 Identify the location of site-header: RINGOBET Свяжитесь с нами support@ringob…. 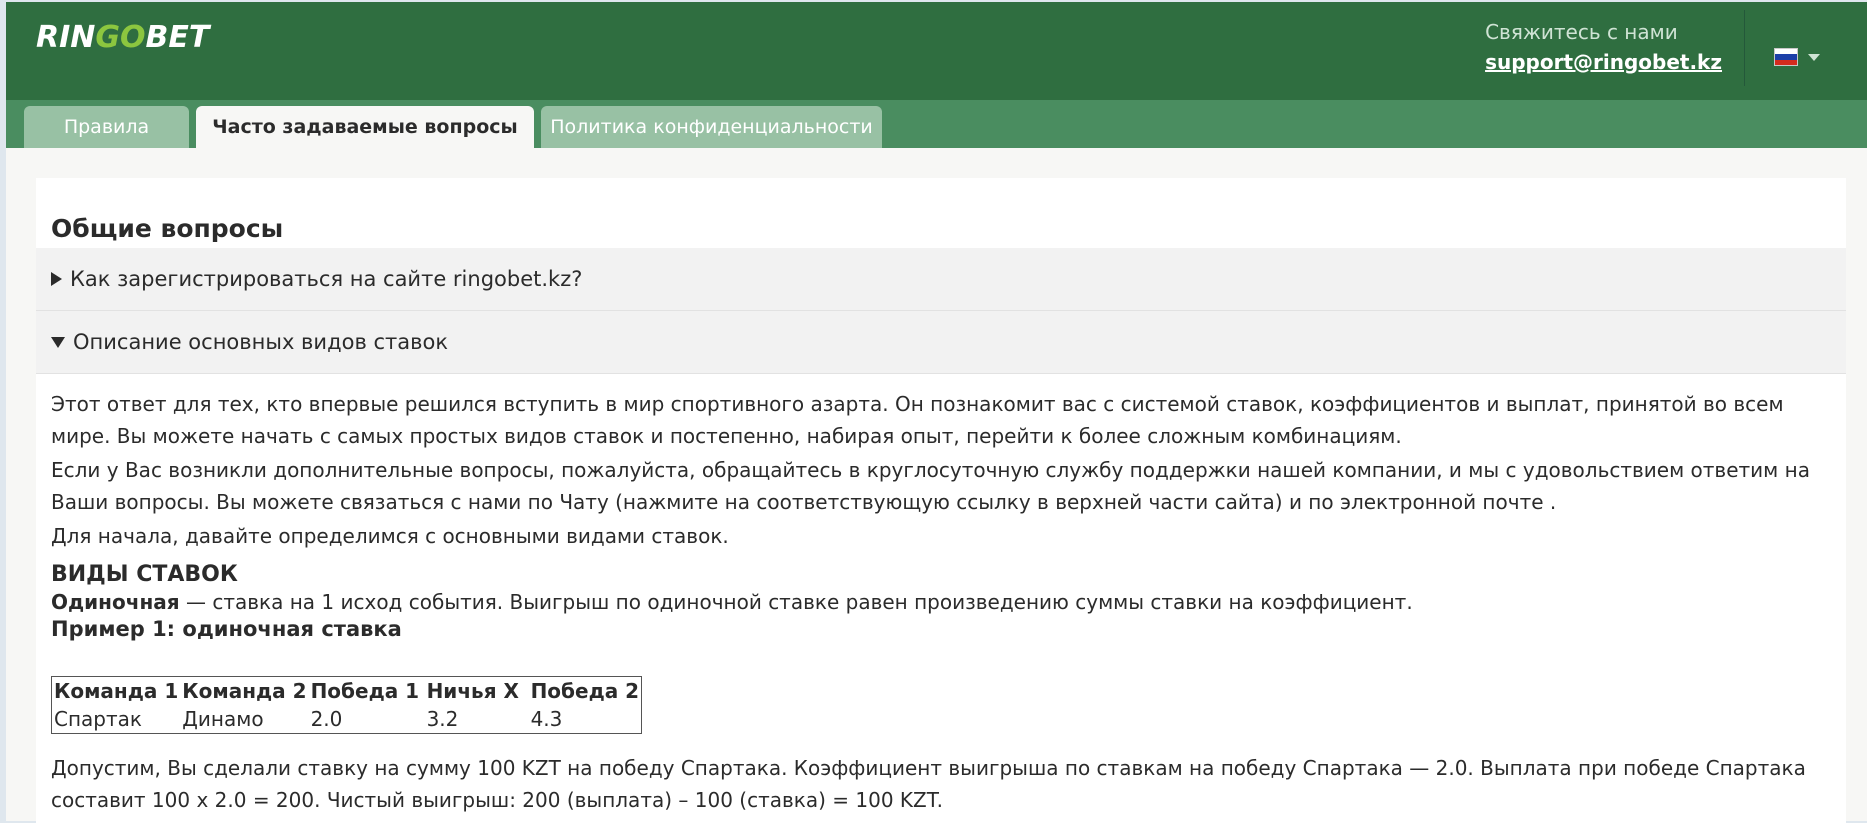
(936, 52).